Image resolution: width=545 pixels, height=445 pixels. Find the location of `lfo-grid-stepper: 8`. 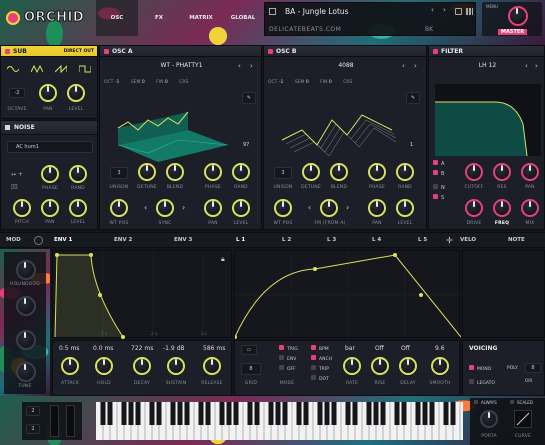

lfo-grid-stepper: 8 is located at coordinates (251, 369).